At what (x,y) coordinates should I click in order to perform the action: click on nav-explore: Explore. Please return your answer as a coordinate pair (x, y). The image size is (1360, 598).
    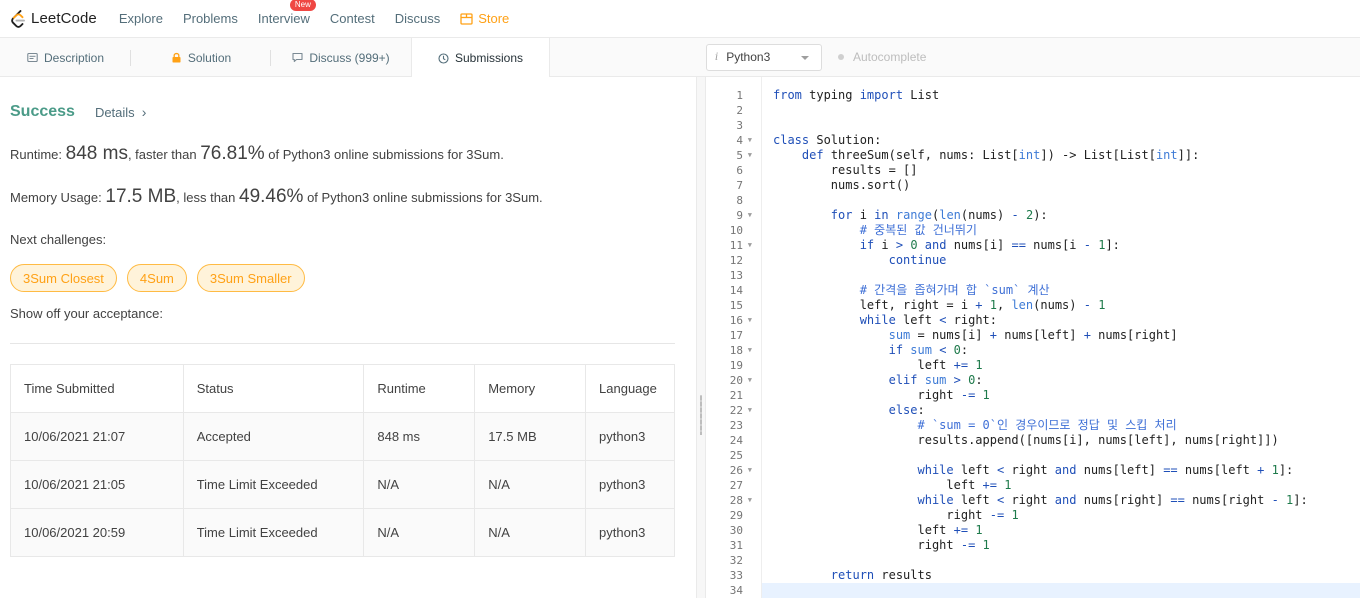
    Looking at the image, I should click on (141, 18).